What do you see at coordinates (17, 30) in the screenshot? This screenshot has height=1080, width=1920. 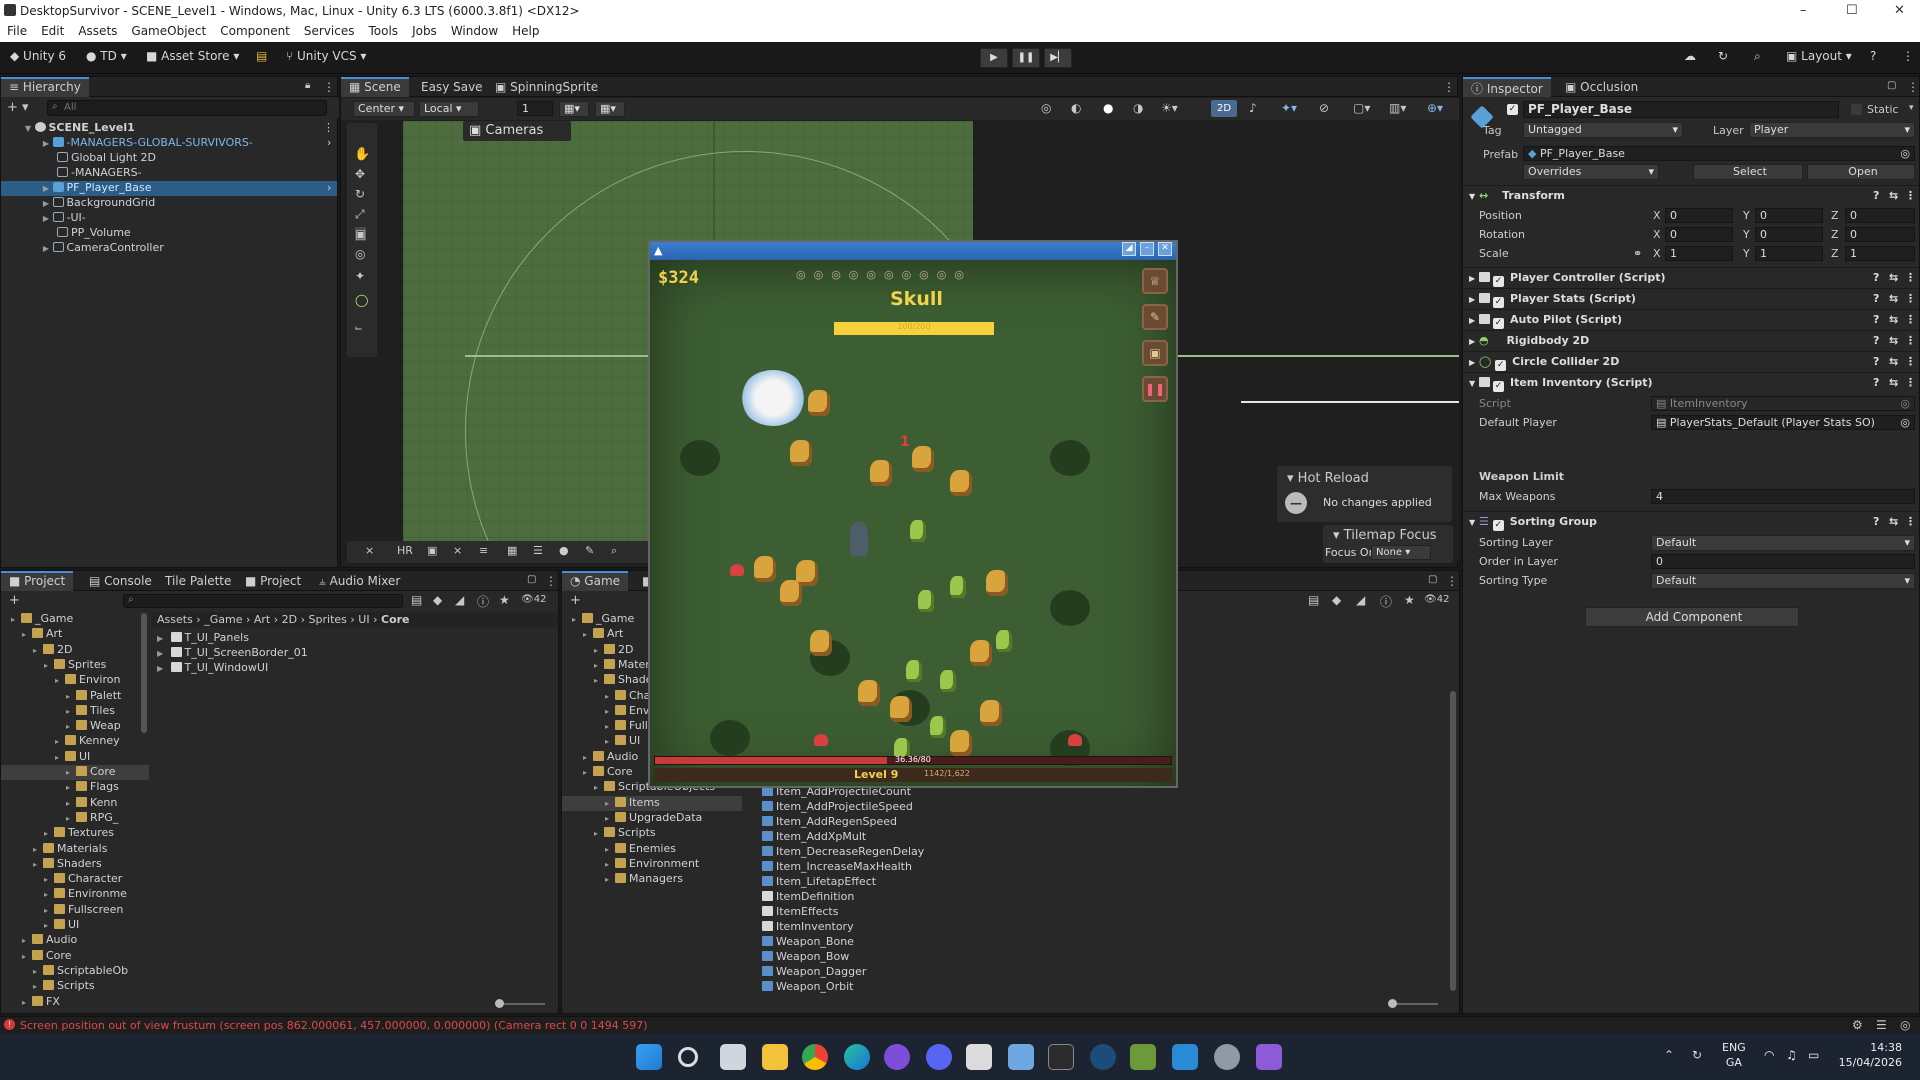 I see `menu-file: File` at bounding box center [17, 30].